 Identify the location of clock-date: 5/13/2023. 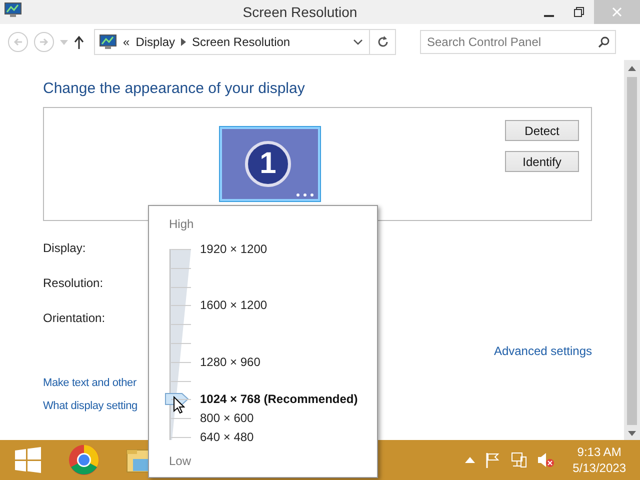
(599, 468).